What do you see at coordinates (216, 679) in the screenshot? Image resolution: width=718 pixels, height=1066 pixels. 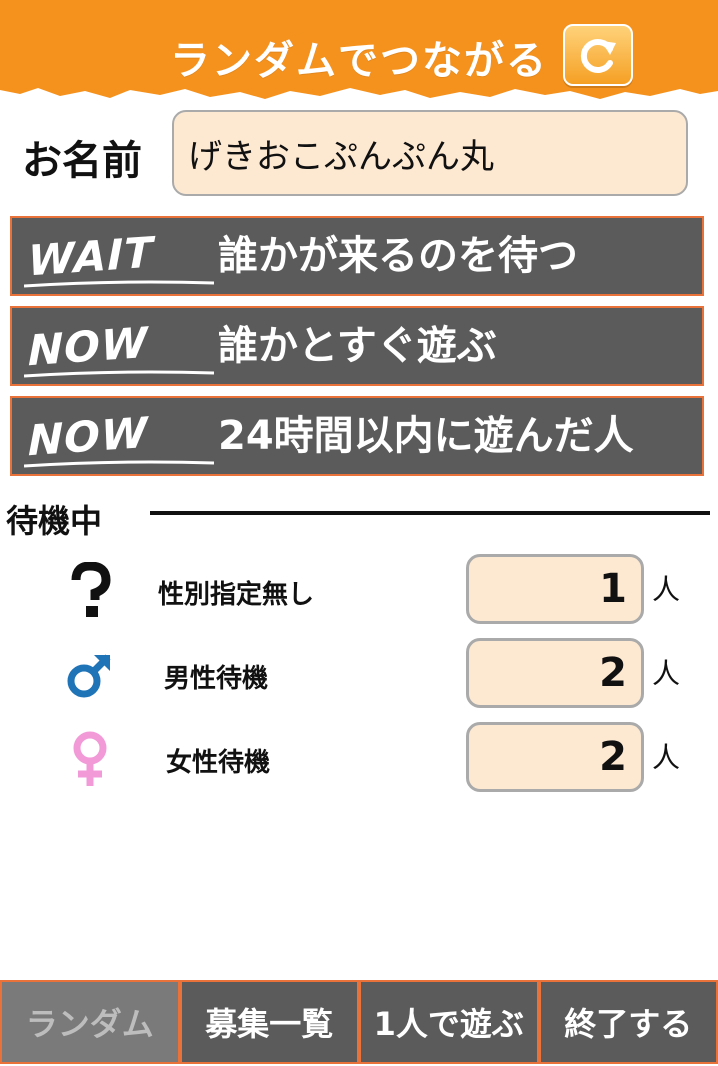 I see `stat-label-male: 男性待機` at bounding box center [216, 679].